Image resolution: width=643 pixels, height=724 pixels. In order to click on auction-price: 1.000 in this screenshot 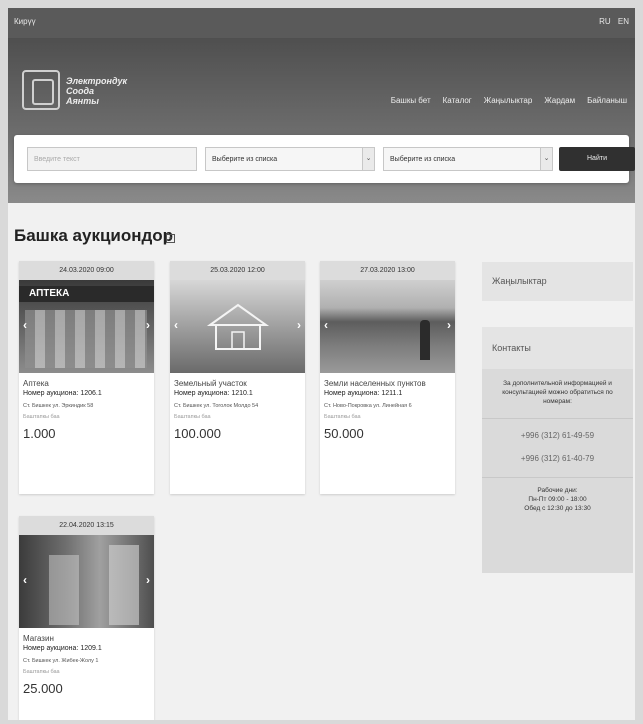, I will do `click(39, 433)`.